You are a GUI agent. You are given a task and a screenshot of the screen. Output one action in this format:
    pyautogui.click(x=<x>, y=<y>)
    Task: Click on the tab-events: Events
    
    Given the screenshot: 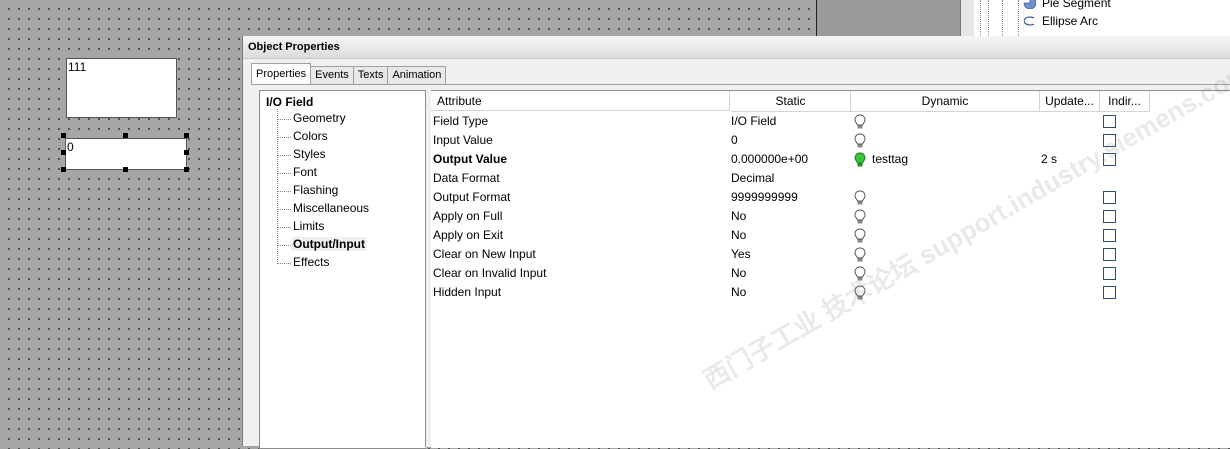 What is the action you would take?
    pyautogui.click(x=332, y=75)
    